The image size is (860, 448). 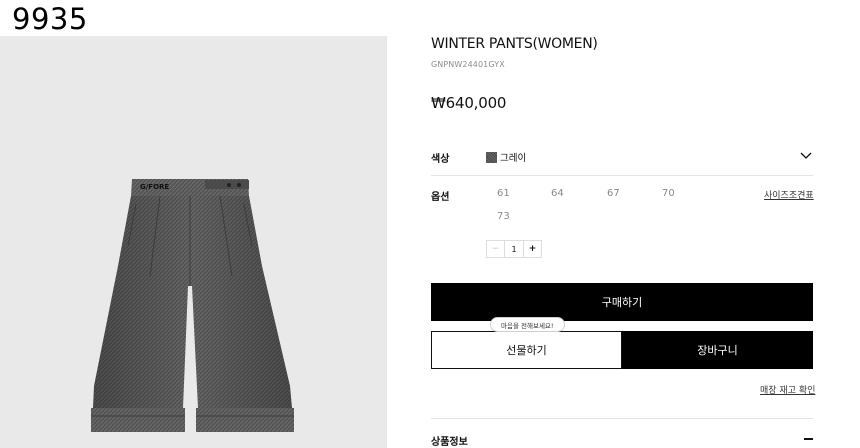 I want to click on color-select: 그레이, so click(x=506, y=157).